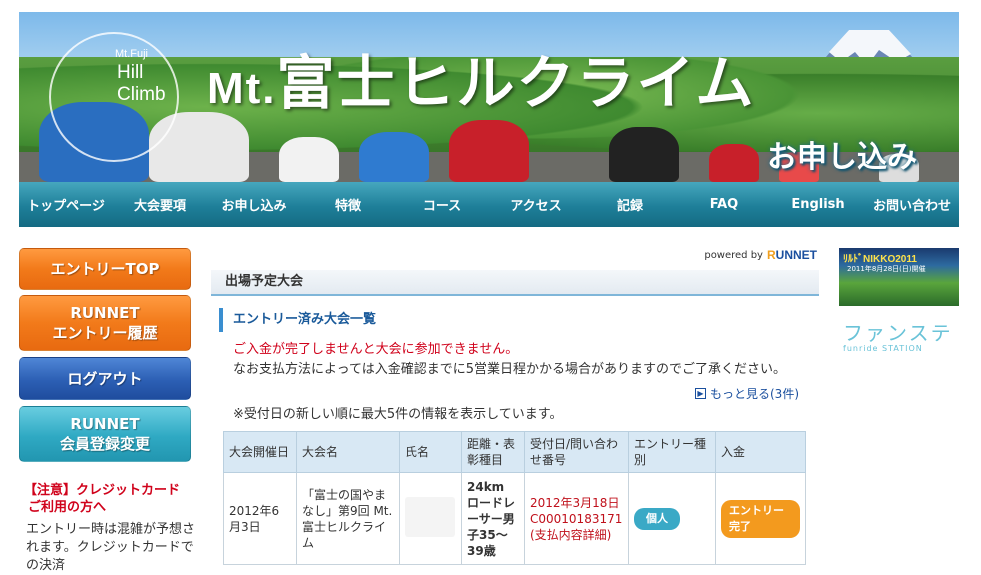  What do you see at coordinates (141, 94) in the screenshot?
I see `logo-line2: Climb` at bounding box center [141, 94].